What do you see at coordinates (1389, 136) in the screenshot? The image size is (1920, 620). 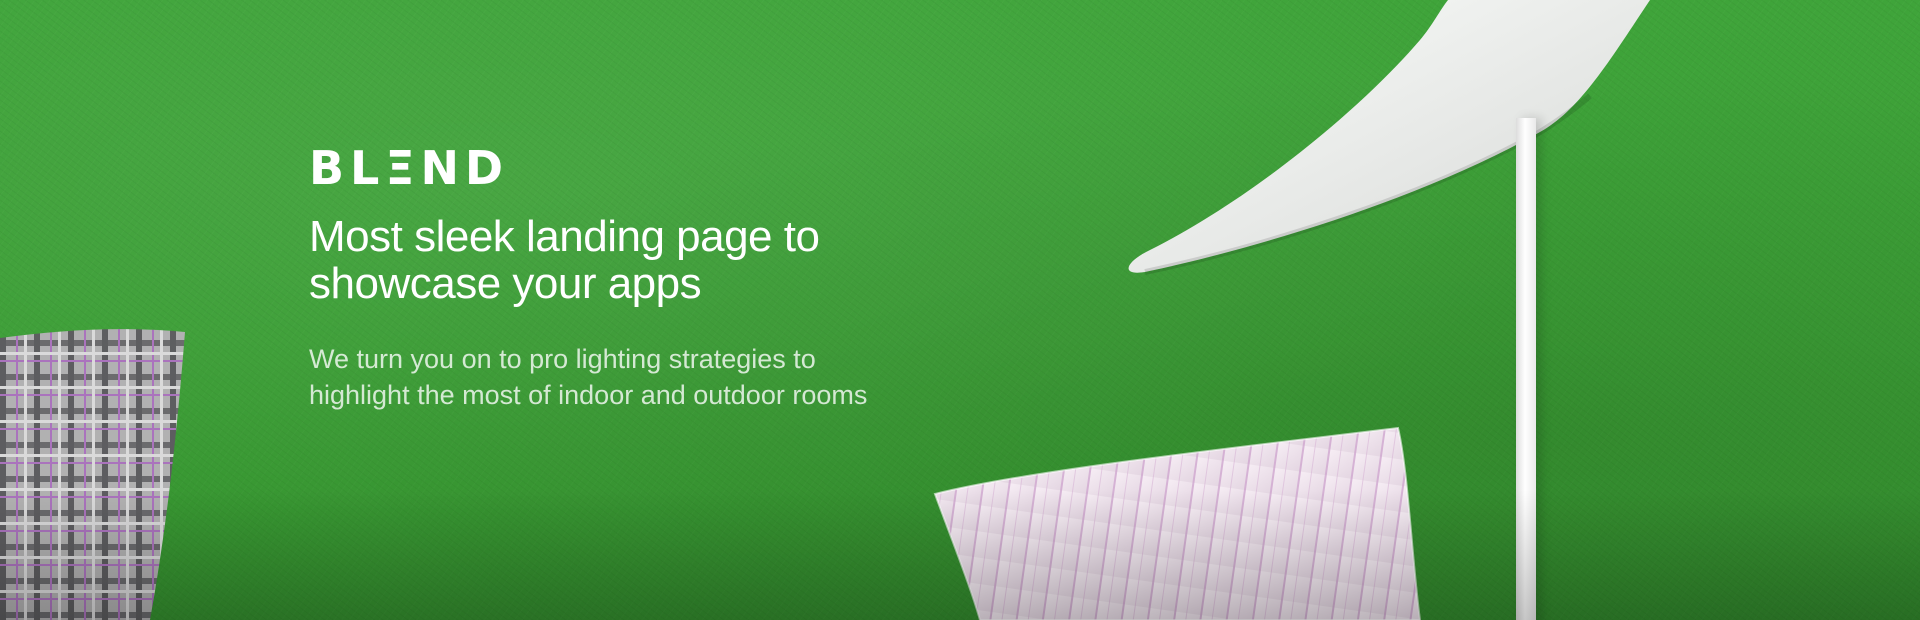 I see `lamp-shade` at bounding box center [1389, 136].